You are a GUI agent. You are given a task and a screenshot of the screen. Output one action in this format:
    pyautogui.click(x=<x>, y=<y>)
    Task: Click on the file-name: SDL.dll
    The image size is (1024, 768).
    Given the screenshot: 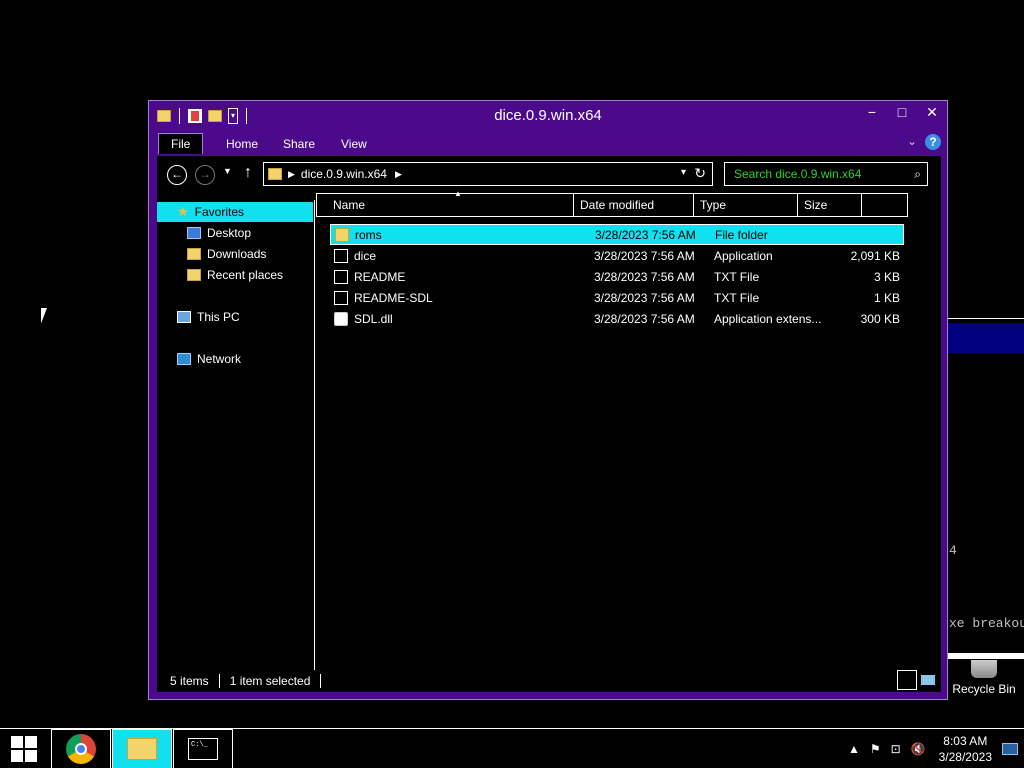 What is the action you would take?
    pyautogui.click(x=373, y=318)
    